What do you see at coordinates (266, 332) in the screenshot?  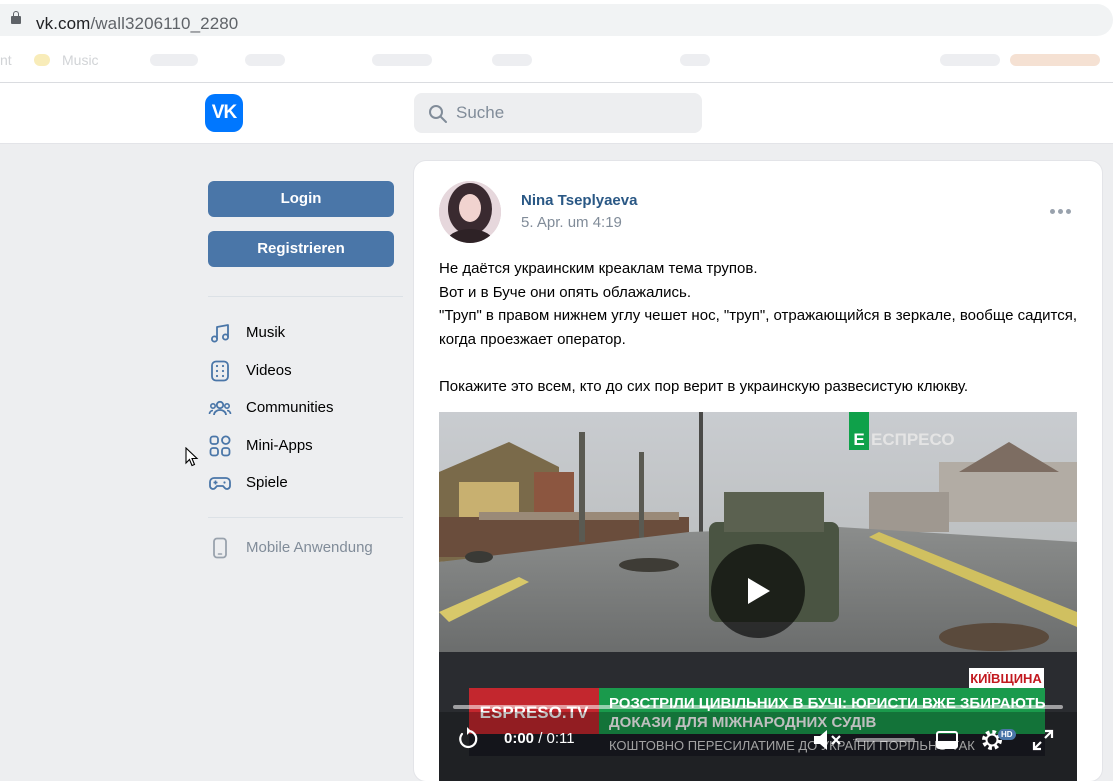 I see `sidebar-item-label: Musik` at bounding box center [266, 332].